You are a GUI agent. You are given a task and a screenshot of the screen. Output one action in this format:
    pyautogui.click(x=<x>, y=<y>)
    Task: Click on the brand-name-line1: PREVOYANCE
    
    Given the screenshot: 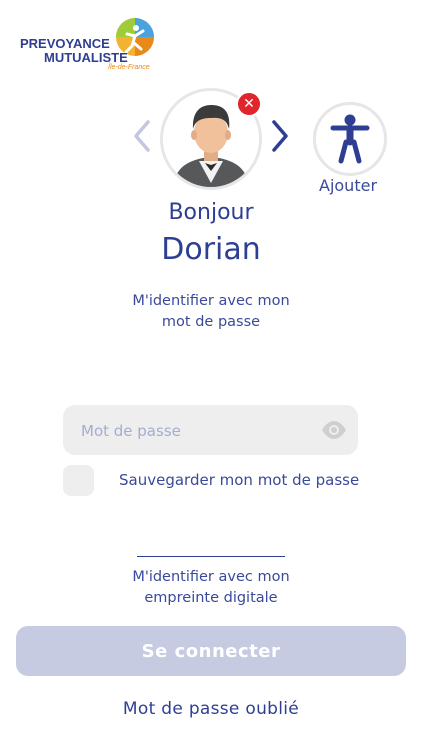 What is the action you would take?
    pyautogui.click(x=65, y=43)
    